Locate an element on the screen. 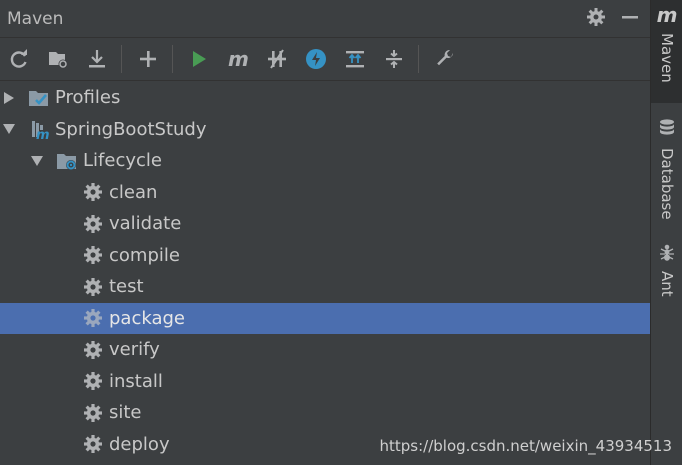 Image resolution: width=682 pixels, height=465 pixels. tab-ant: Ant is located at coordinates (666, 276).